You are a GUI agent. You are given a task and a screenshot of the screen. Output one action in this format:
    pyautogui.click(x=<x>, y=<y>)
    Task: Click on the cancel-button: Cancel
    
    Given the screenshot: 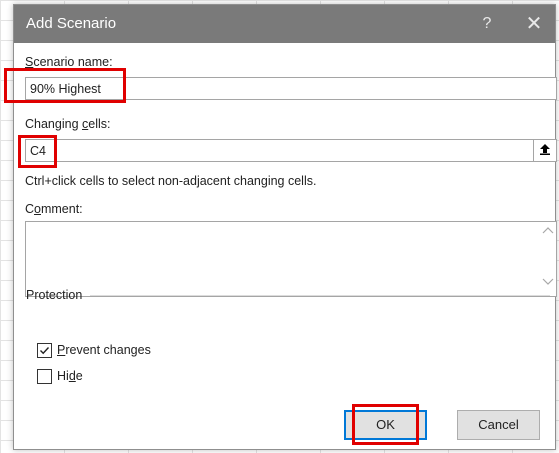 What is the action you would take?
    pyautogui.click(x=498, y=425)
    